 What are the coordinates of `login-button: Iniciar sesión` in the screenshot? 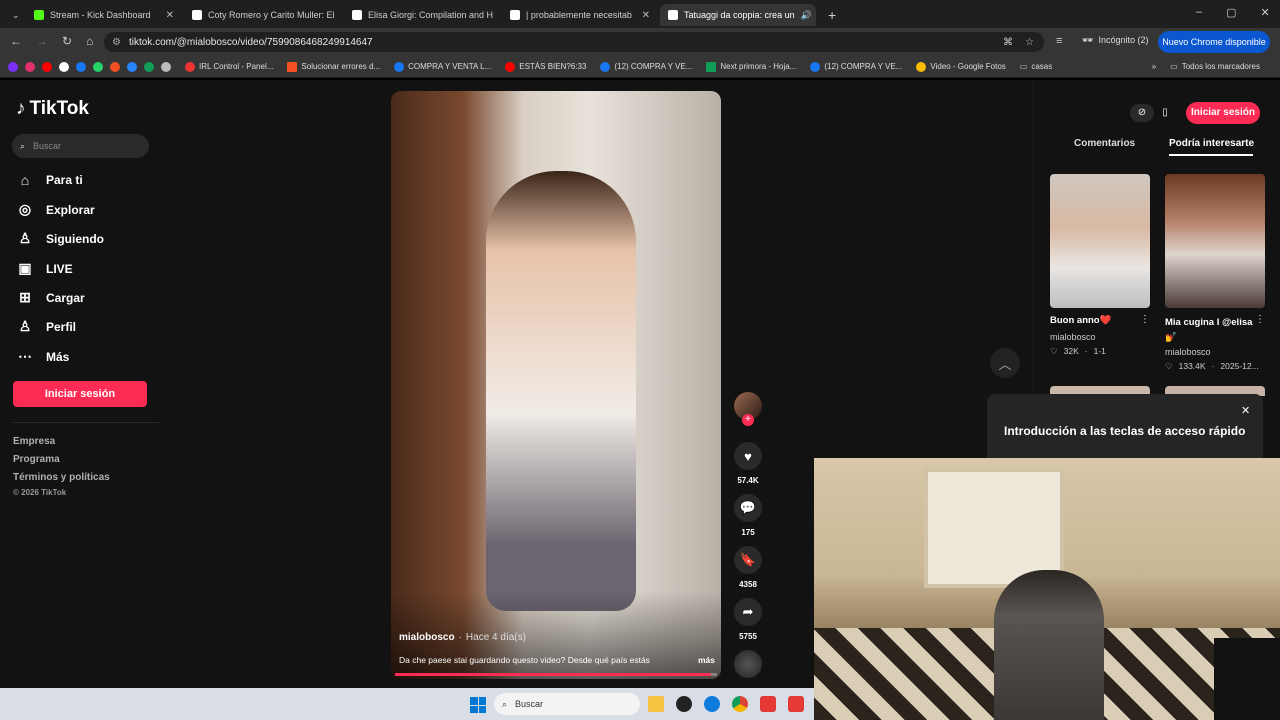 It's located at (80, 394).